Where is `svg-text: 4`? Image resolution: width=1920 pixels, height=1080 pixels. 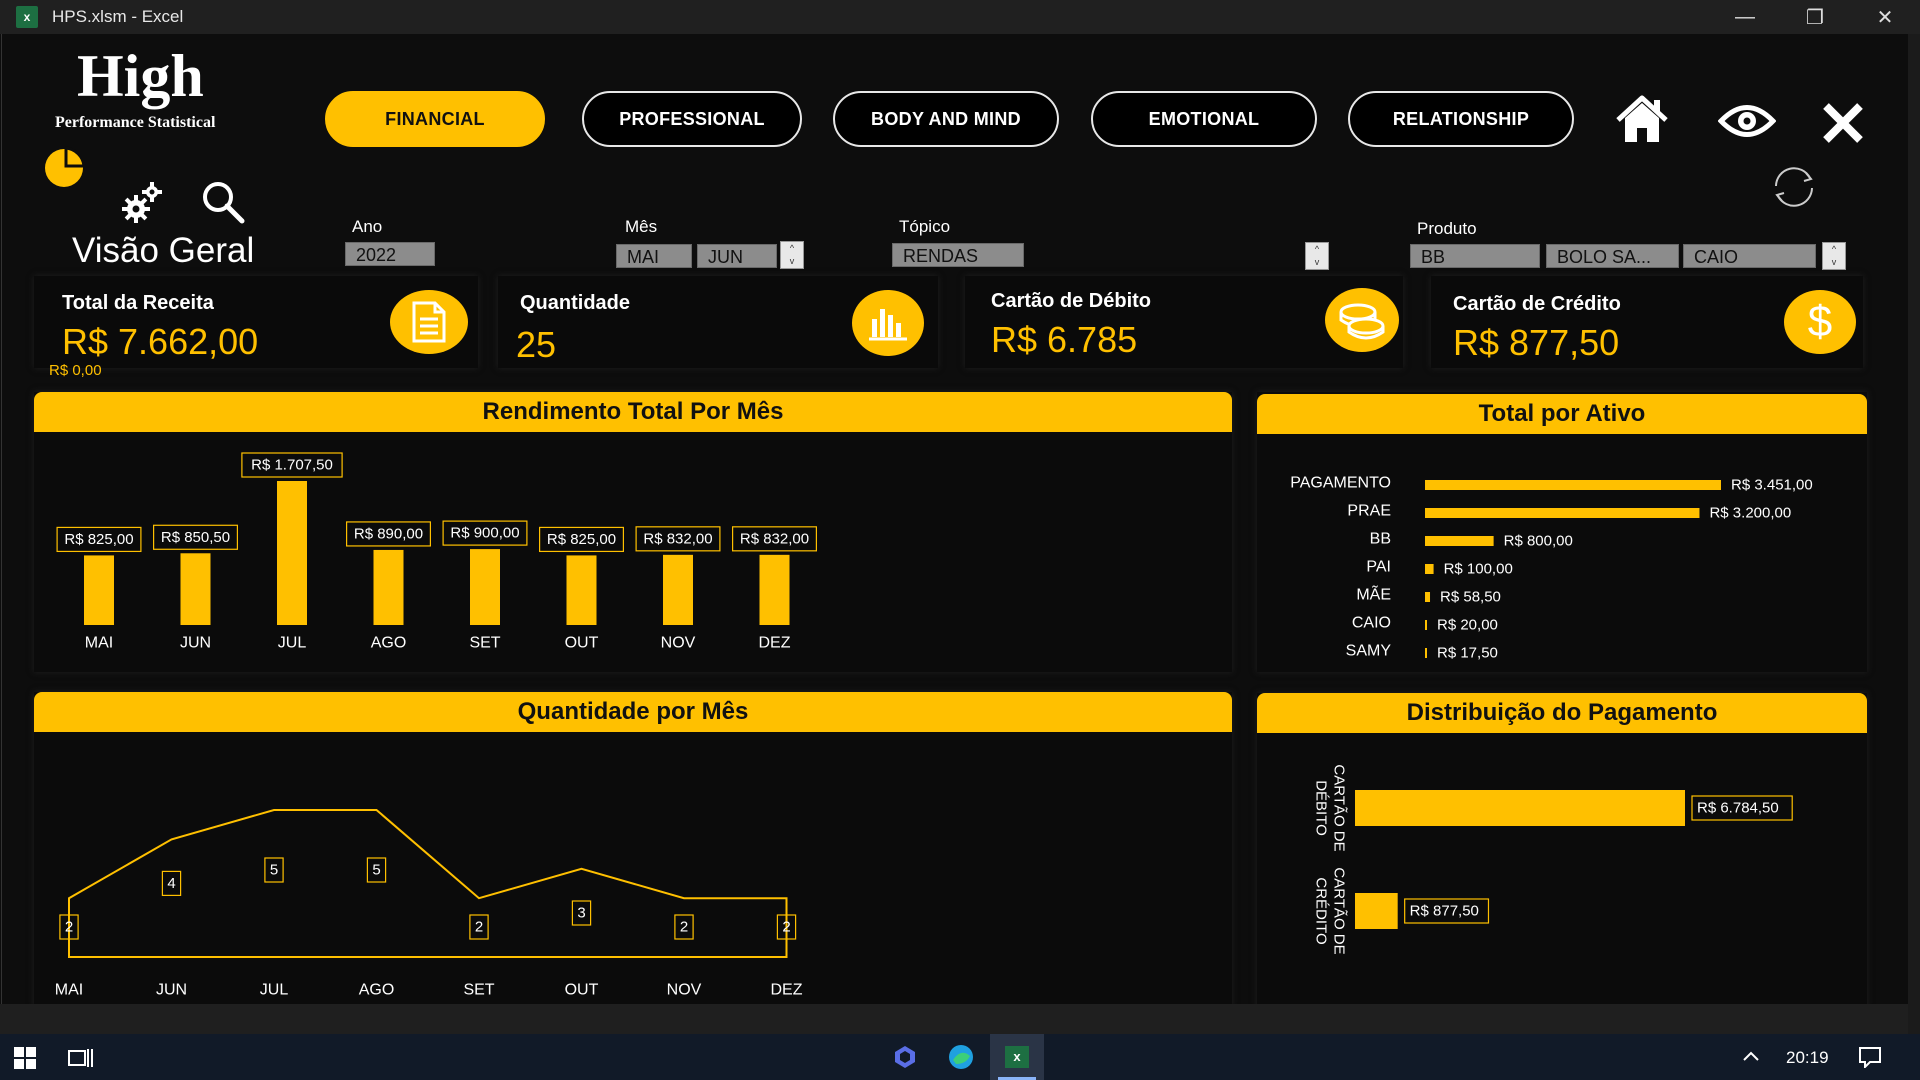 svg-text: 4 is located at coordinates (171, 883).